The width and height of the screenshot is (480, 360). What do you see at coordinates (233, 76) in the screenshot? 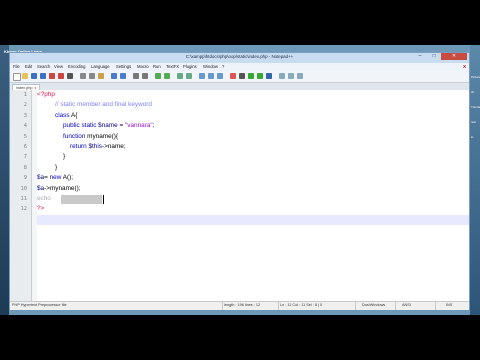
I see `record-macro-icon` at bounding box center [233, 76].